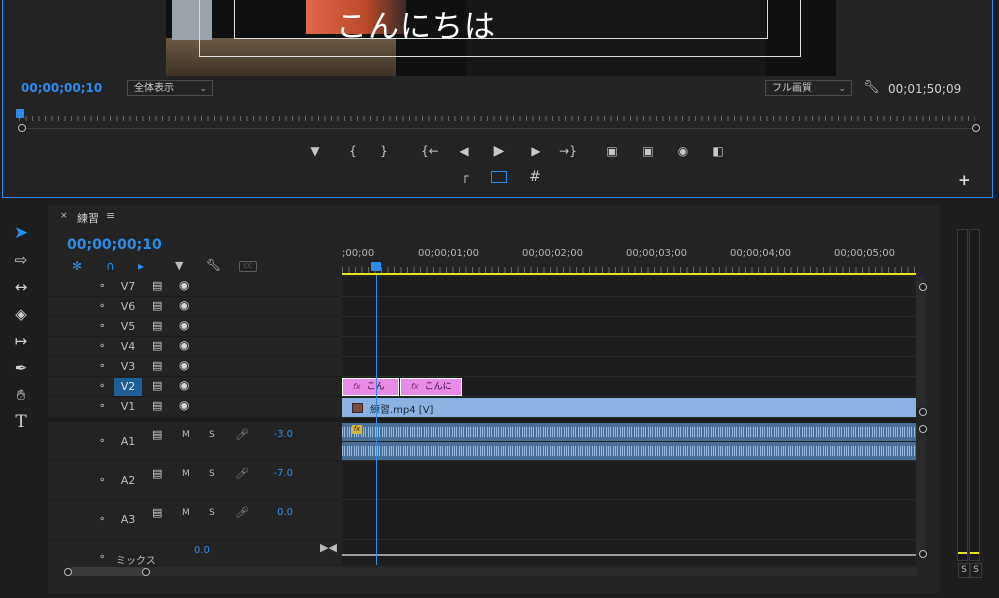  I want to click on safe-margins-icon: ┌, so click(465, 176).